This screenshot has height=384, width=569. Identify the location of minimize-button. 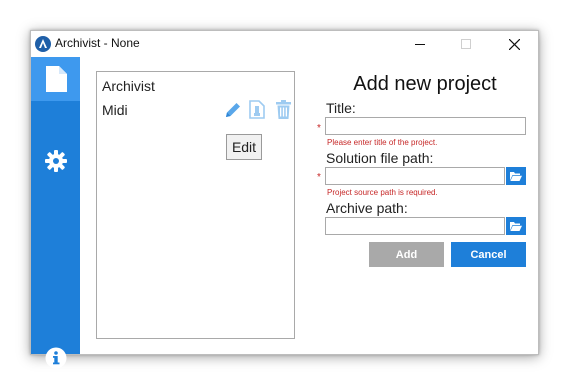
(420, 44).